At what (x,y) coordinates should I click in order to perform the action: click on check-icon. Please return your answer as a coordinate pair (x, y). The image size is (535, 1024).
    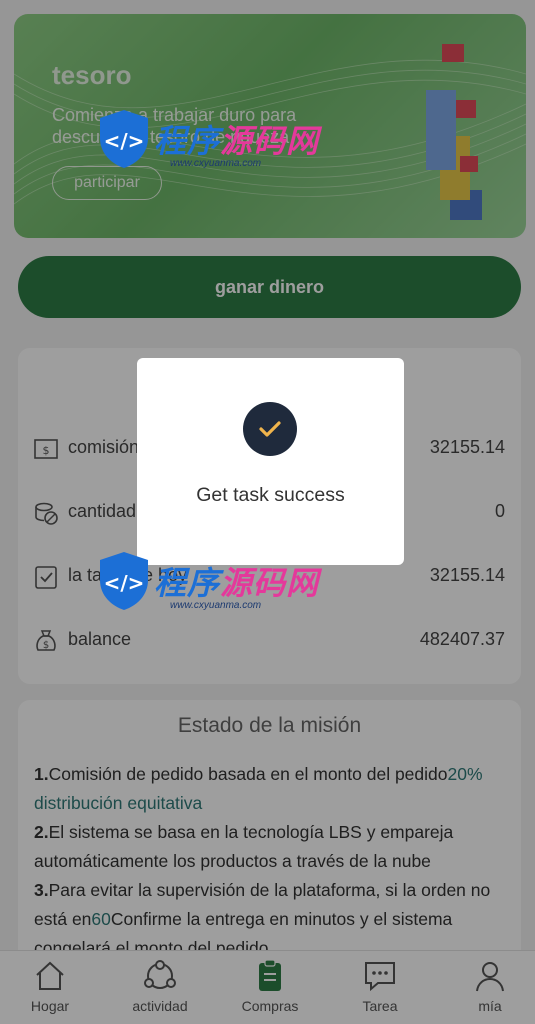
    Looking at the image, I should click on (270, 429).